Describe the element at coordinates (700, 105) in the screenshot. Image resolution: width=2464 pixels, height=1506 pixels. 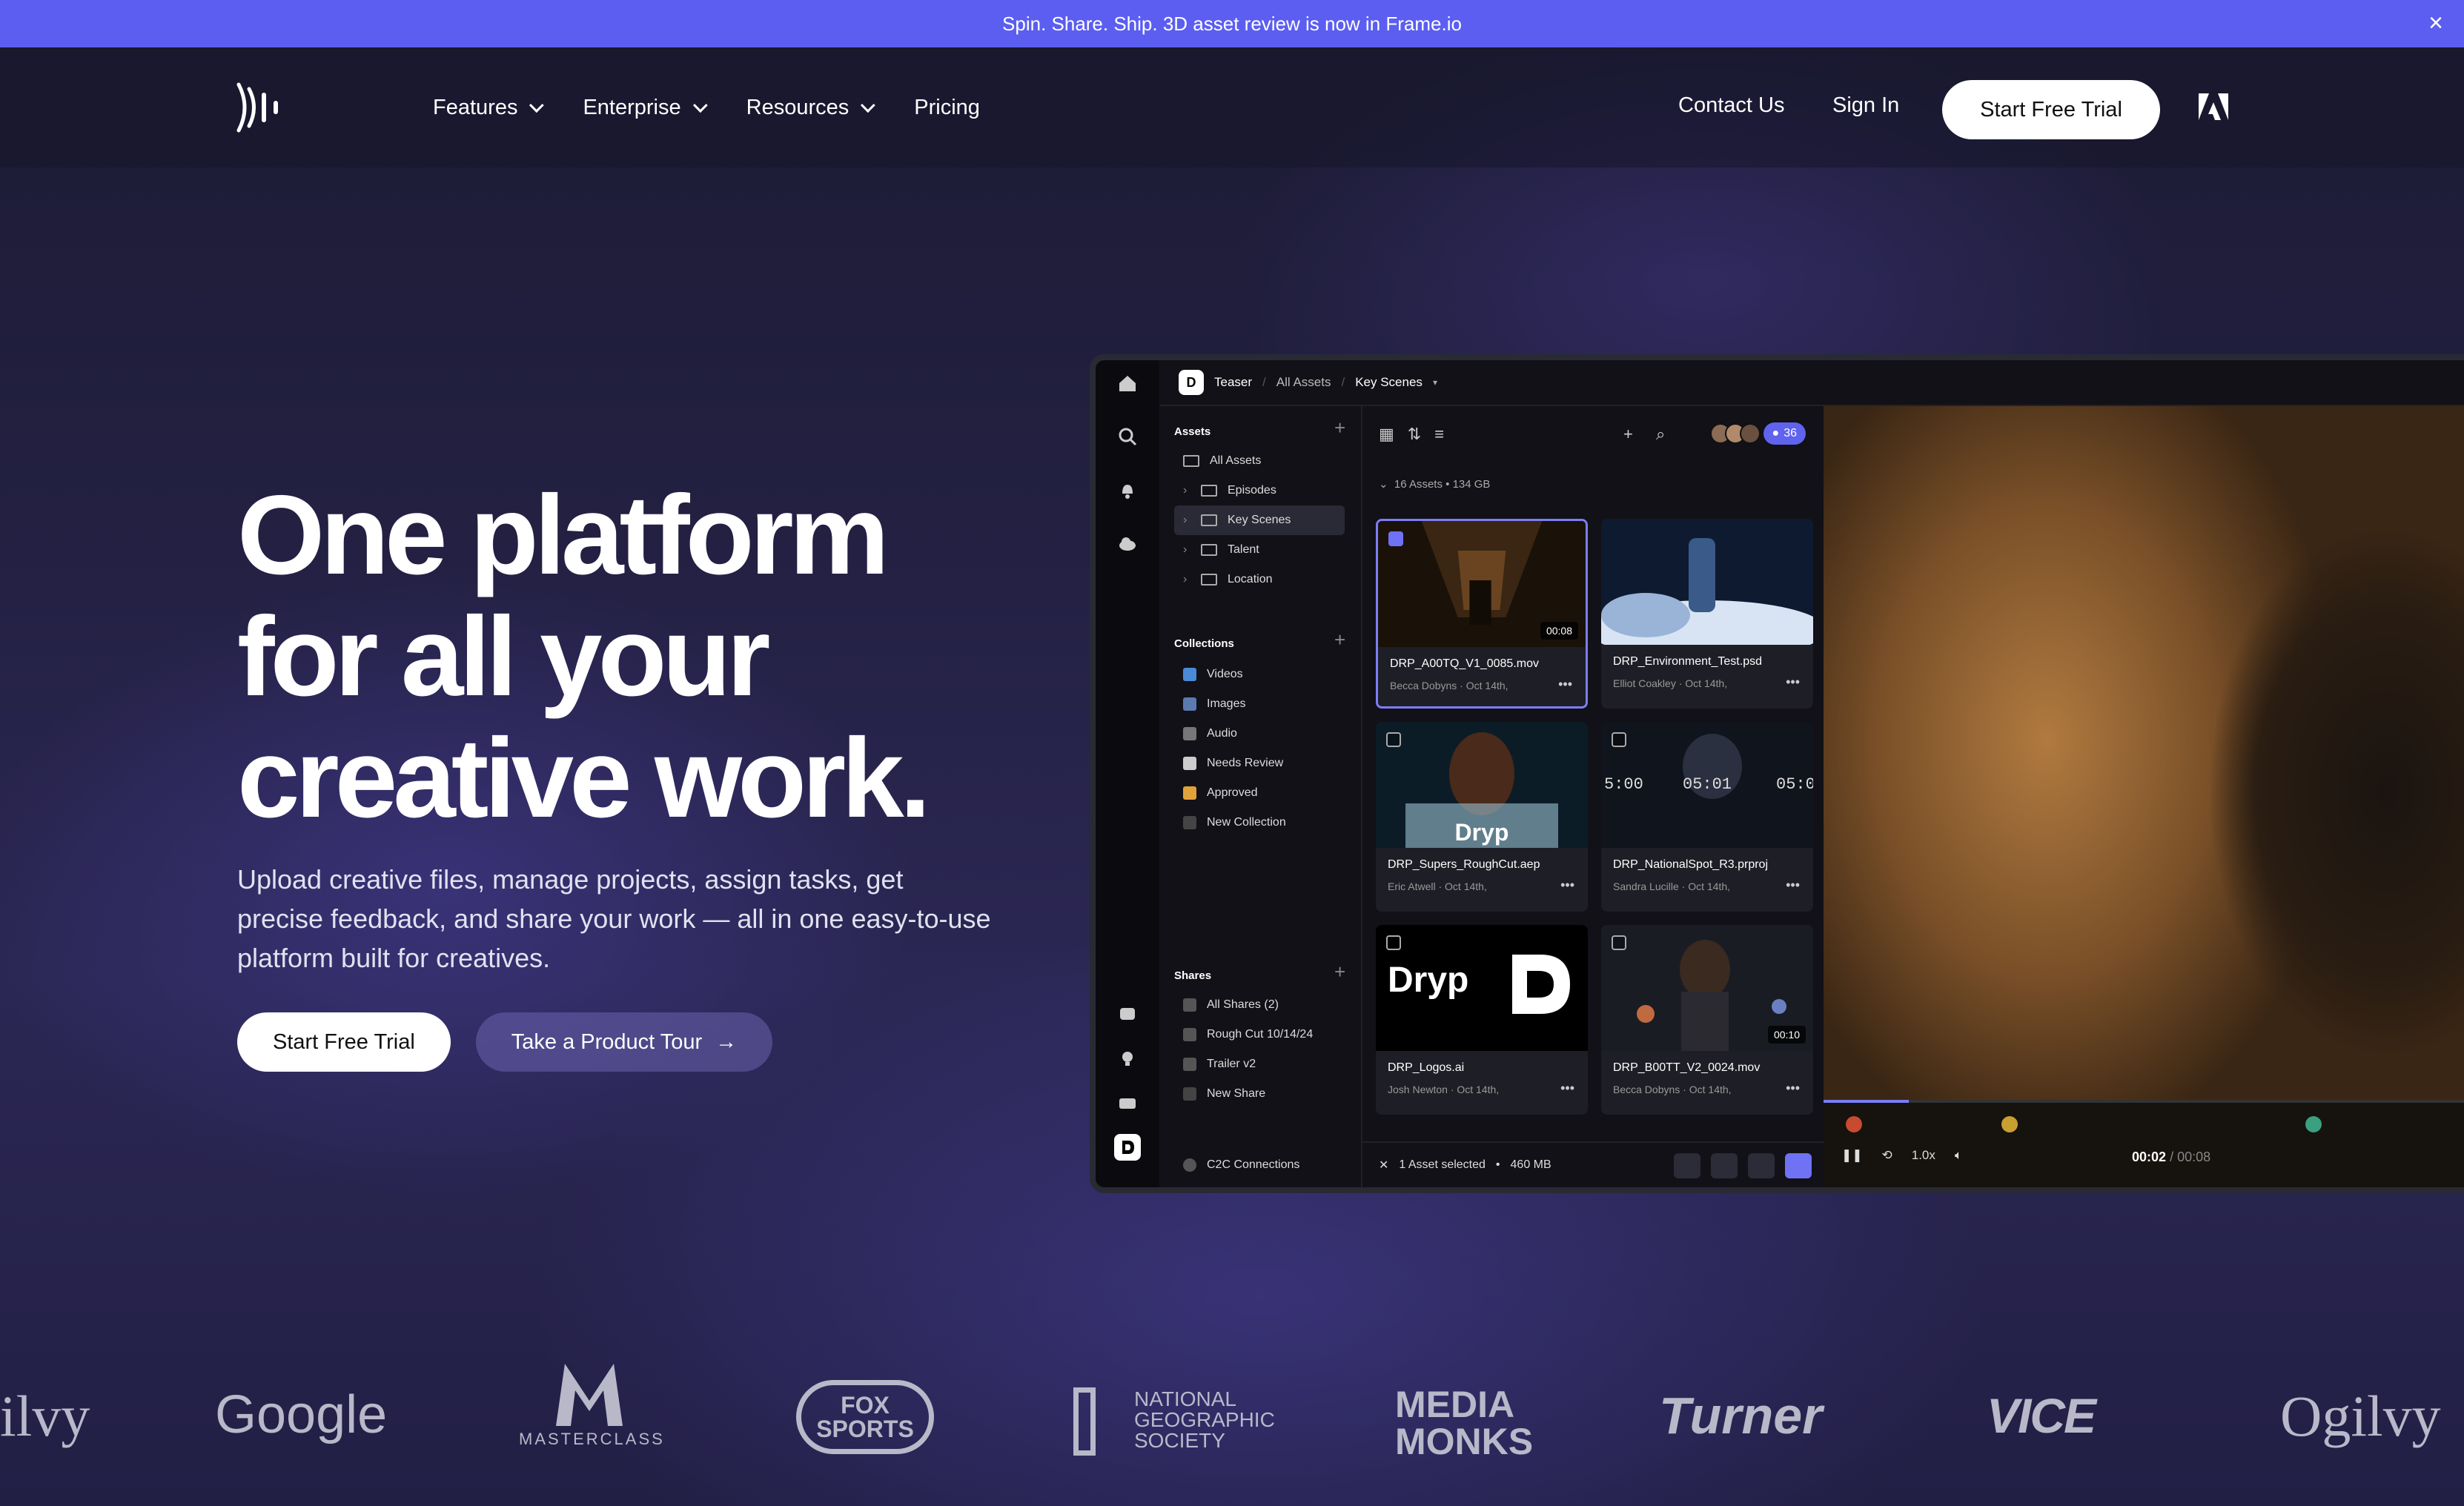
I see `chevron-down-icon` at that location.